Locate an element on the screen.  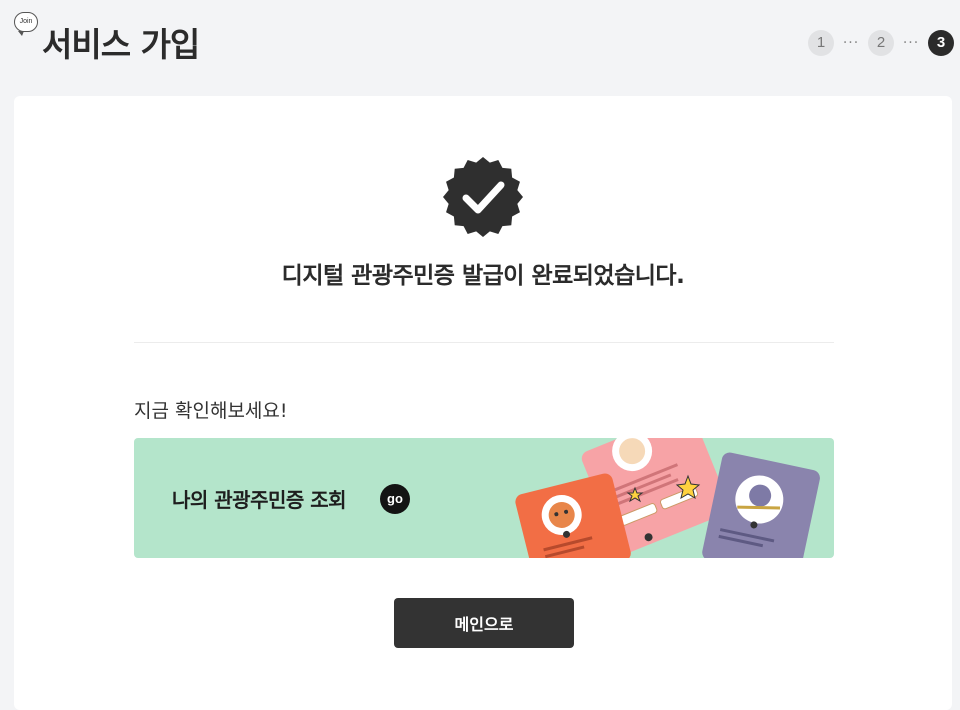
completion-message: 디지털 관광주민증 발급이 완료되었습니다. is located at coordinates (483, 276).